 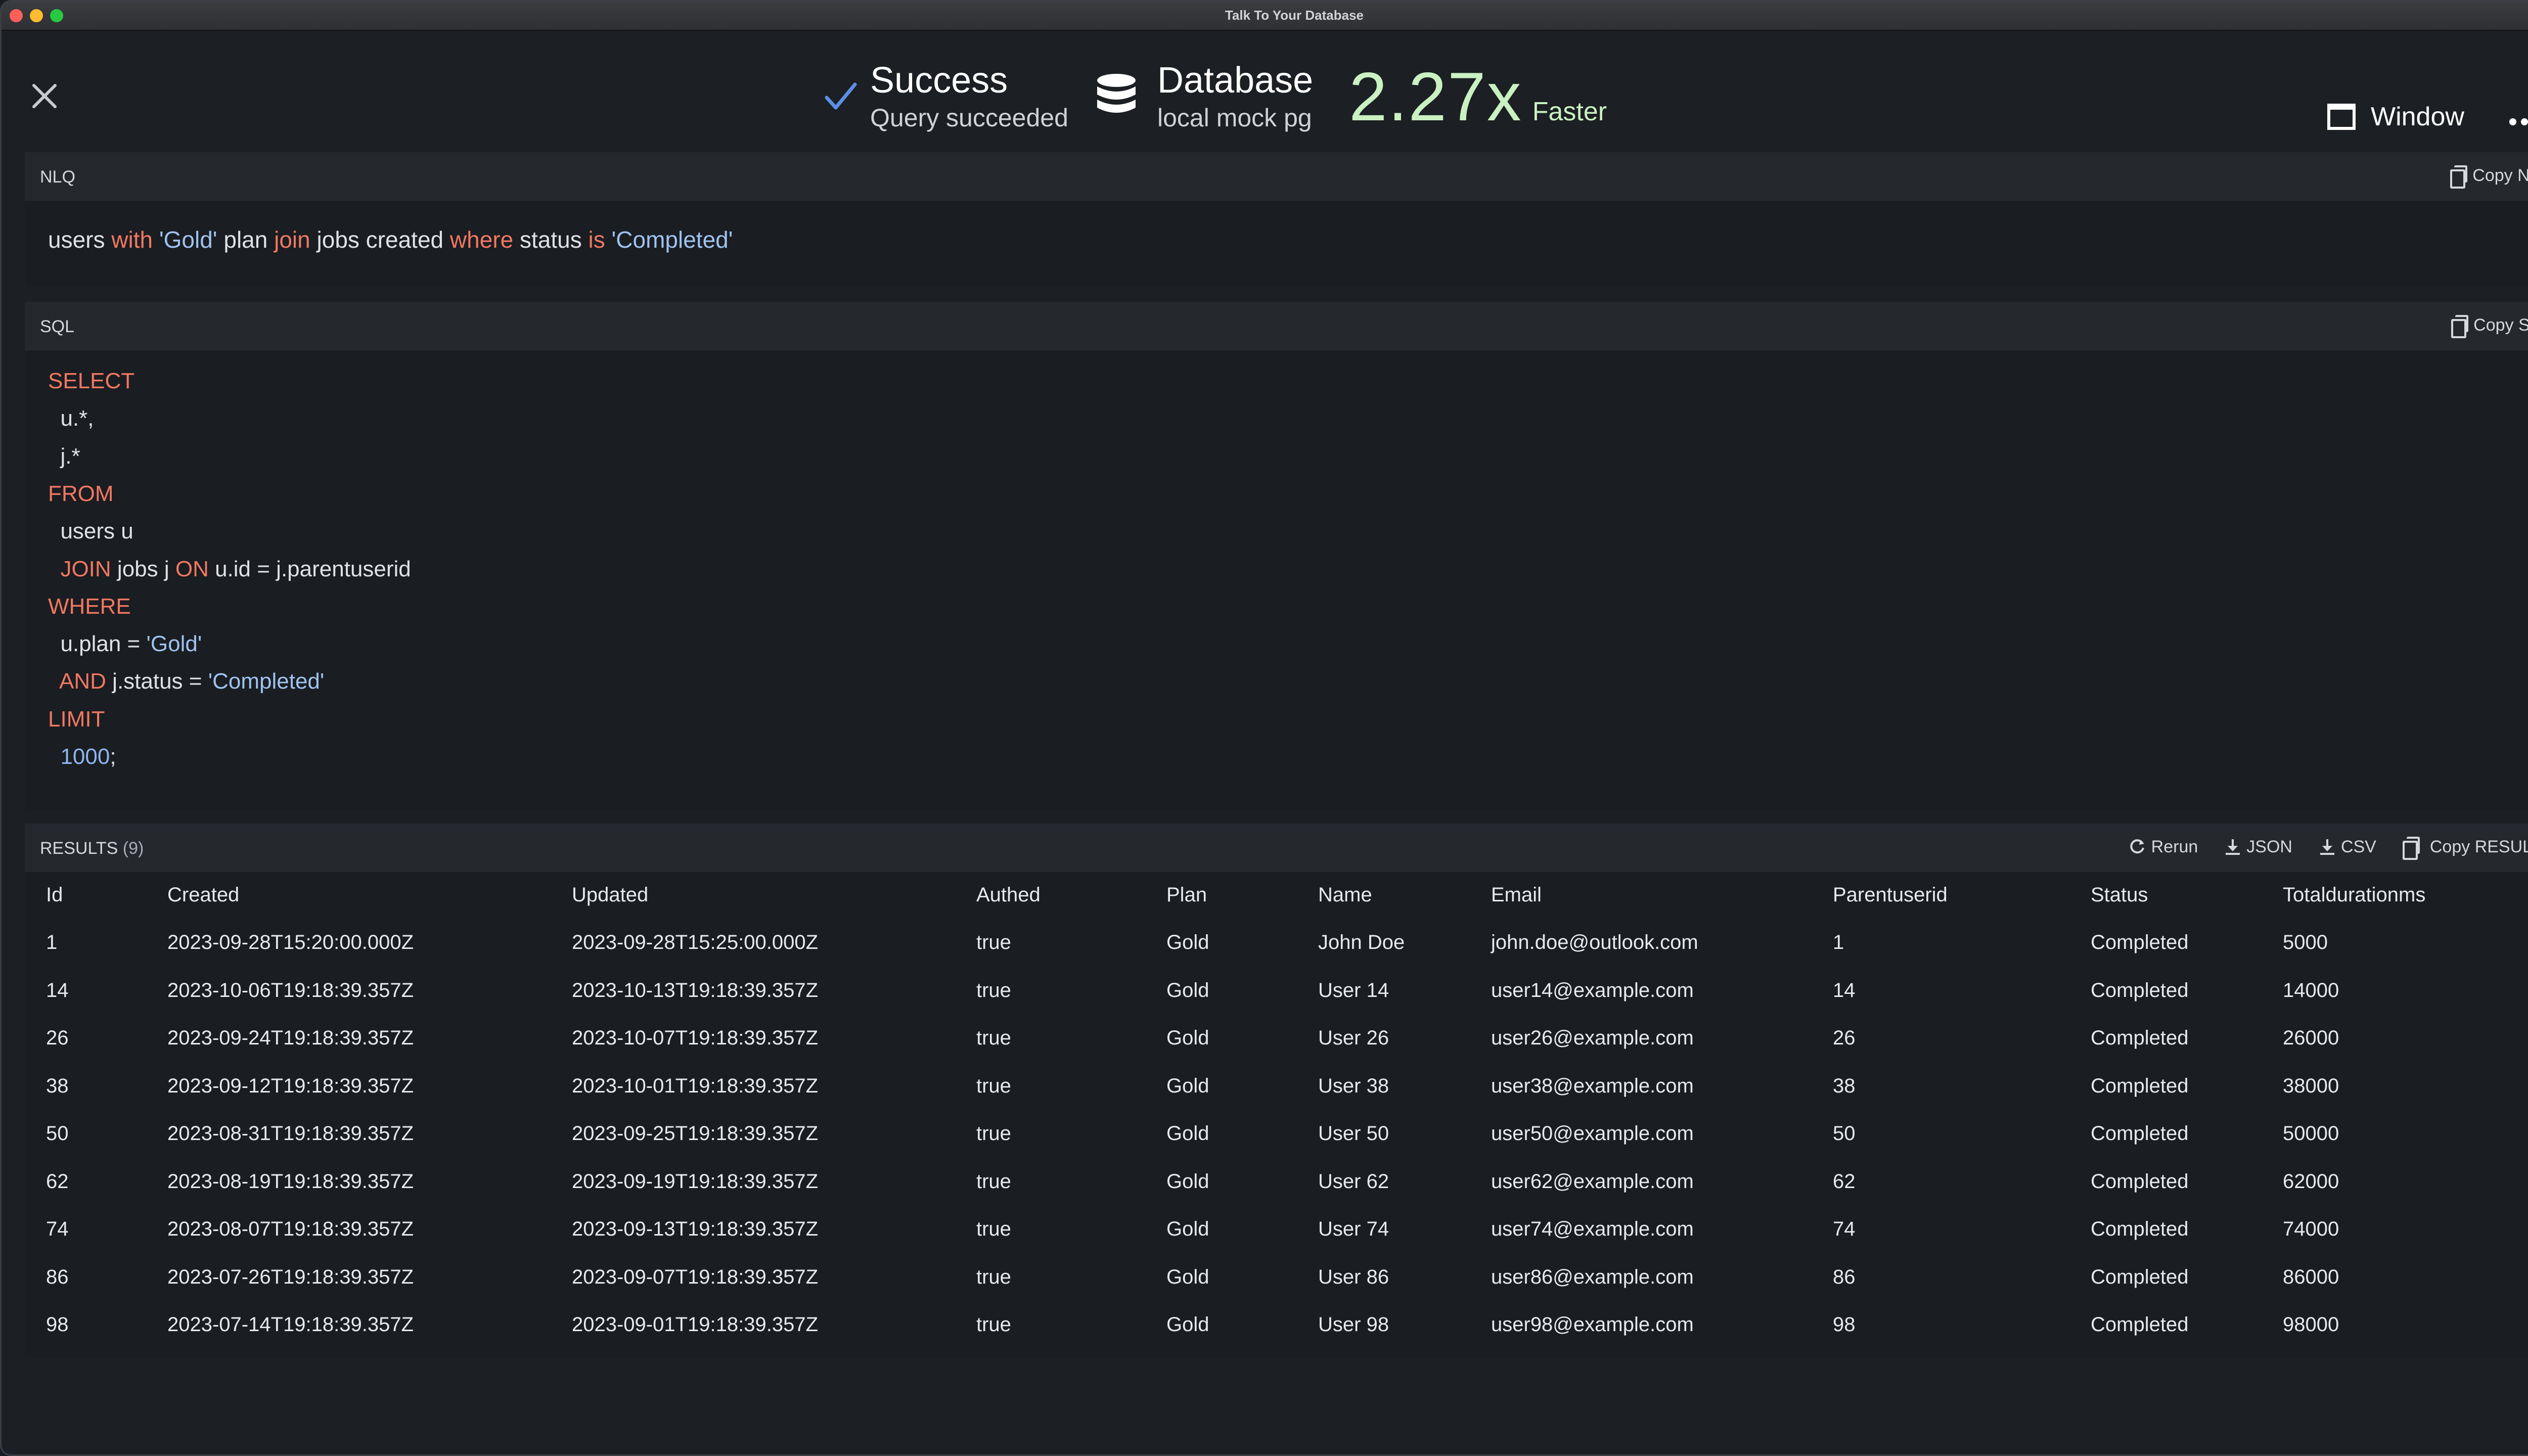 I want to click on table-cell: user74@example.com, so click(x=1593, y=1230).